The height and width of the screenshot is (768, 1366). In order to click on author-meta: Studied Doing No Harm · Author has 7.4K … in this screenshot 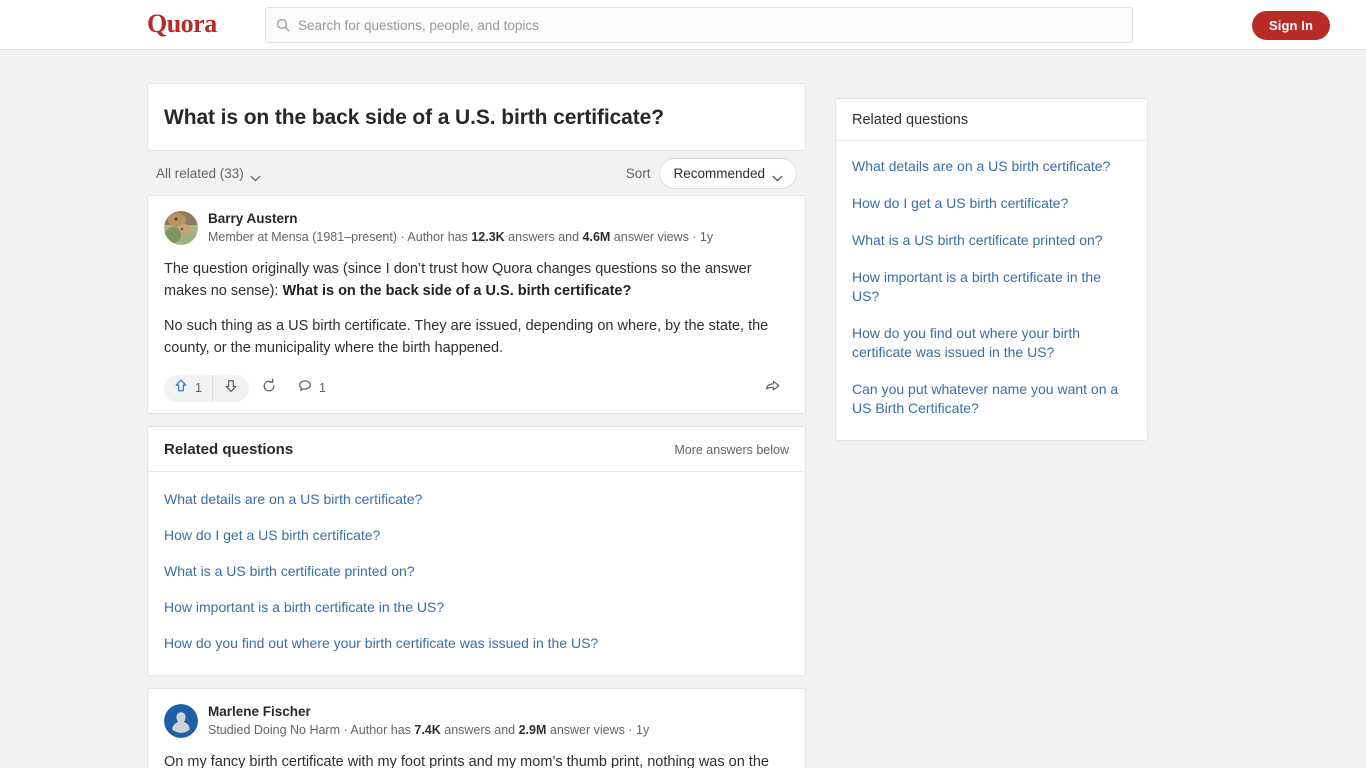, I will do `click(428, 730)`.